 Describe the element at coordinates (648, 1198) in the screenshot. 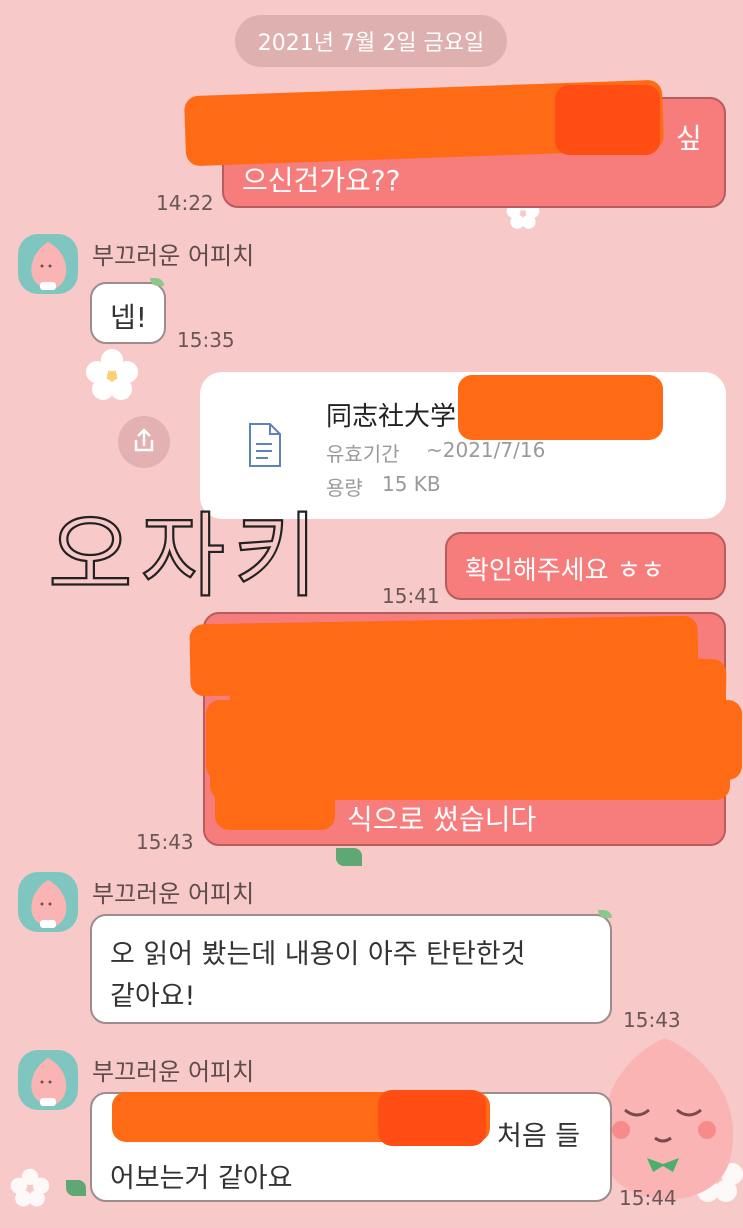

I see `message-time: 15:44` at that location.